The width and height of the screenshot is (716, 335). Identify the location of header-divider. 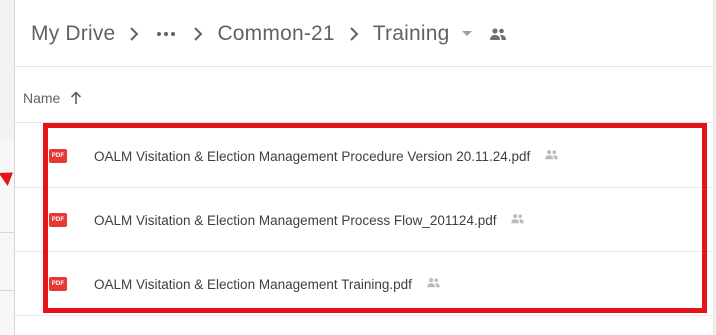
(364, 66).